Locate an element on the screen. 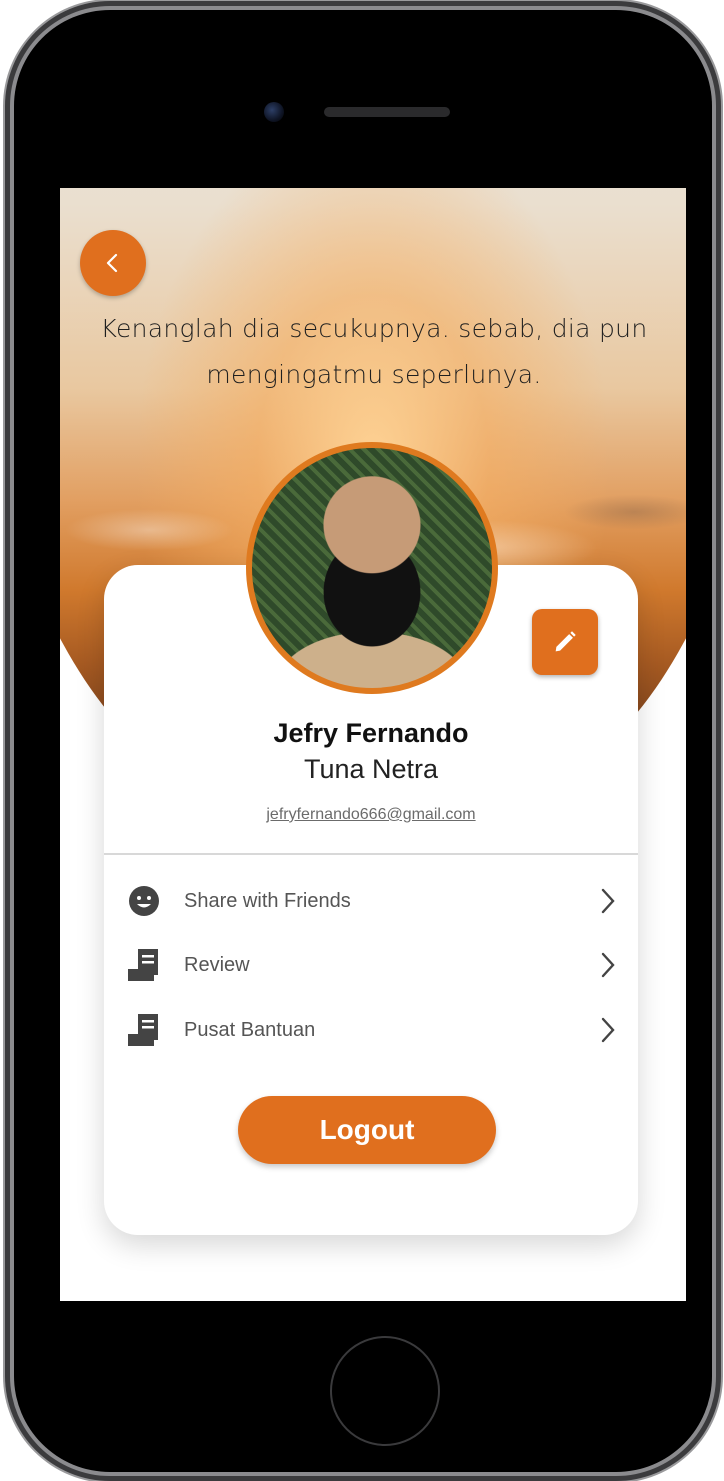 The height and width of the screenshot is (1481, 724). earpiece-speaker is located at coordinates (387, 112).